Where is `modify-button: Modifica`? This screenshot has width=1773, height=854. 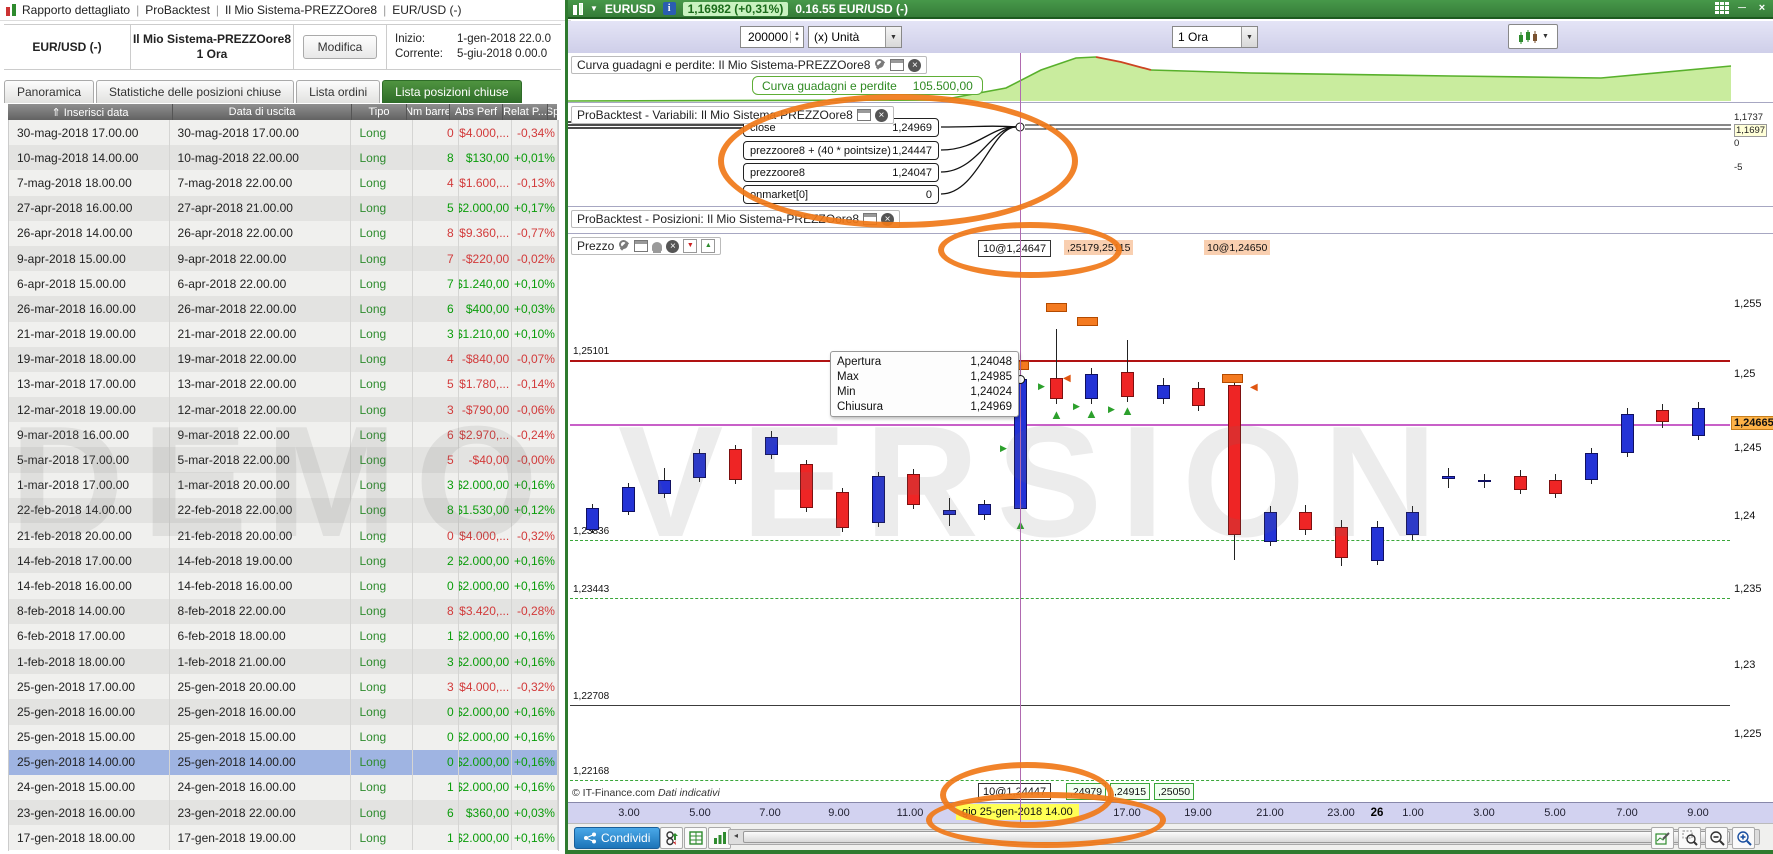
modify-button: Modifica is located at coordinates (340, 47).